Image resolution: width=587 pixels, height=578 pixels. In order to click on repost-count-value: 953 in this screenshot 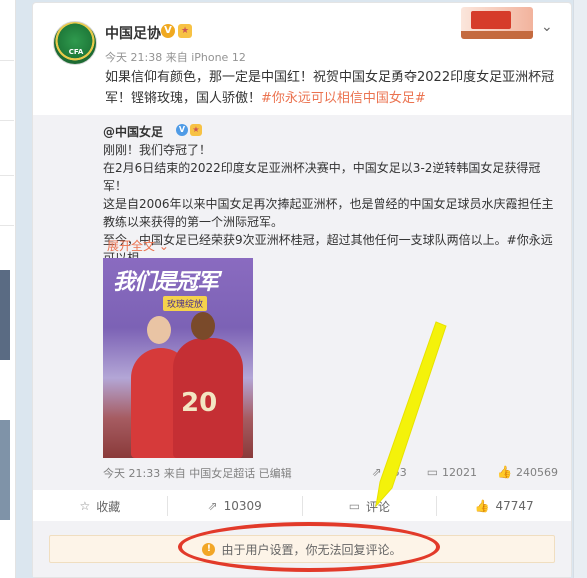, I will do `click(396, 472)`.